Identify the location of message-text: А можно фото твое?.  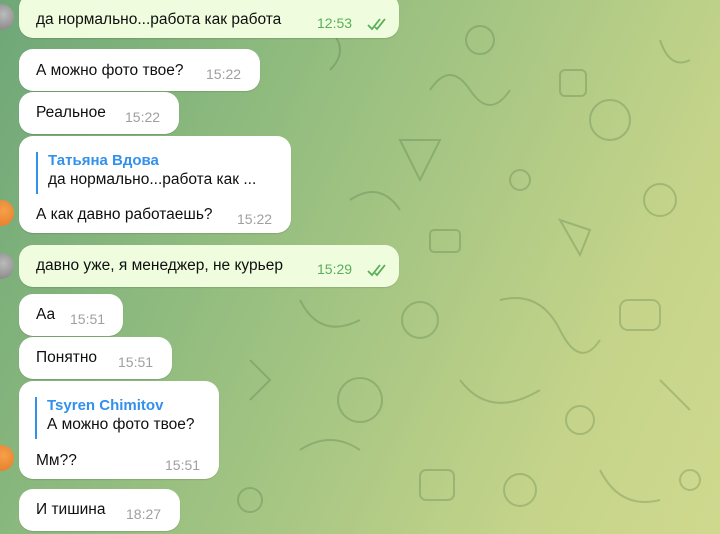
(110, 70).